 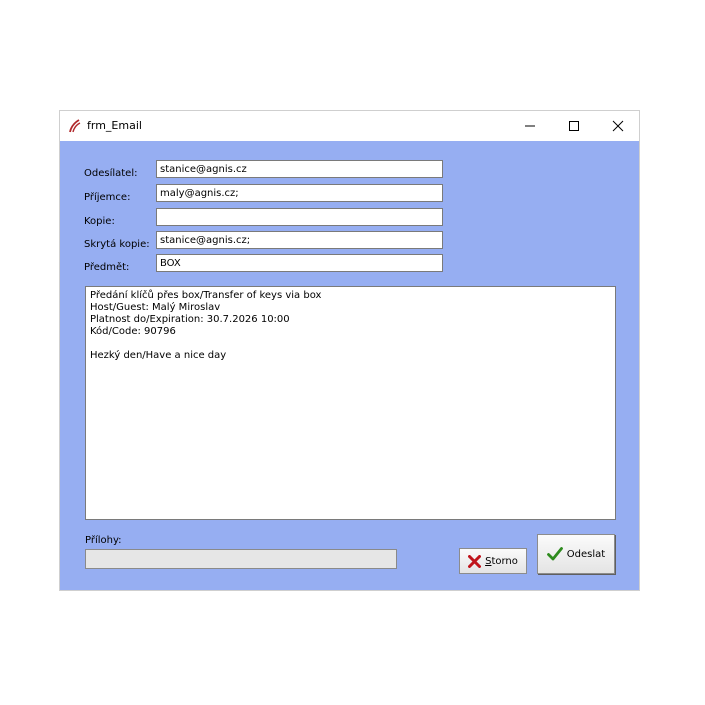 What do you see at coordinates (111, 173) in the screenshot?
I see `sender-label: Odesílatel:` at bounding box center [111, 173].